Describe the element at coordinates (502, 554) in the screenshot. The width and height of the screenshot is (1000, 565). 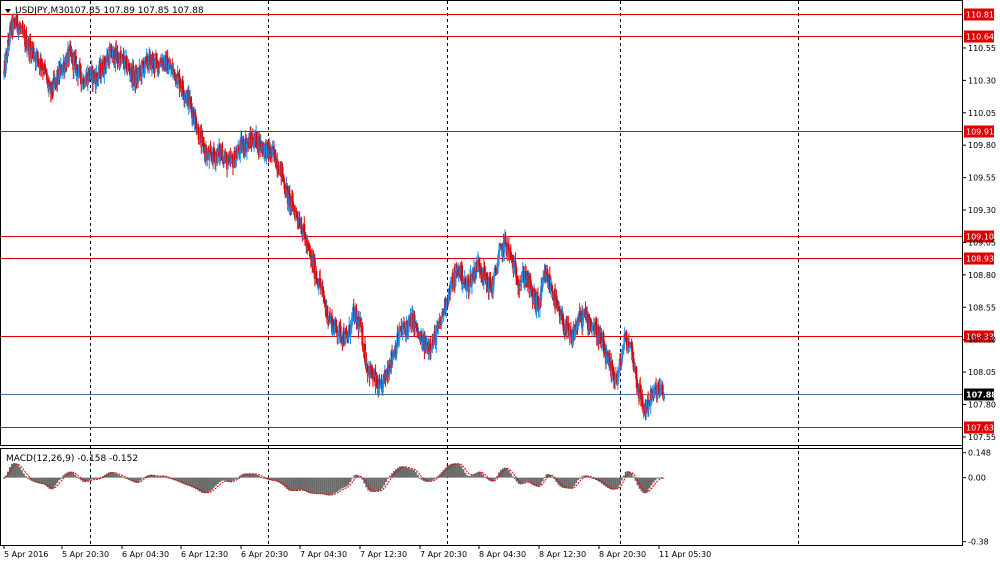
I see `time-tick-label: 8 Apr 04:30` at that location.